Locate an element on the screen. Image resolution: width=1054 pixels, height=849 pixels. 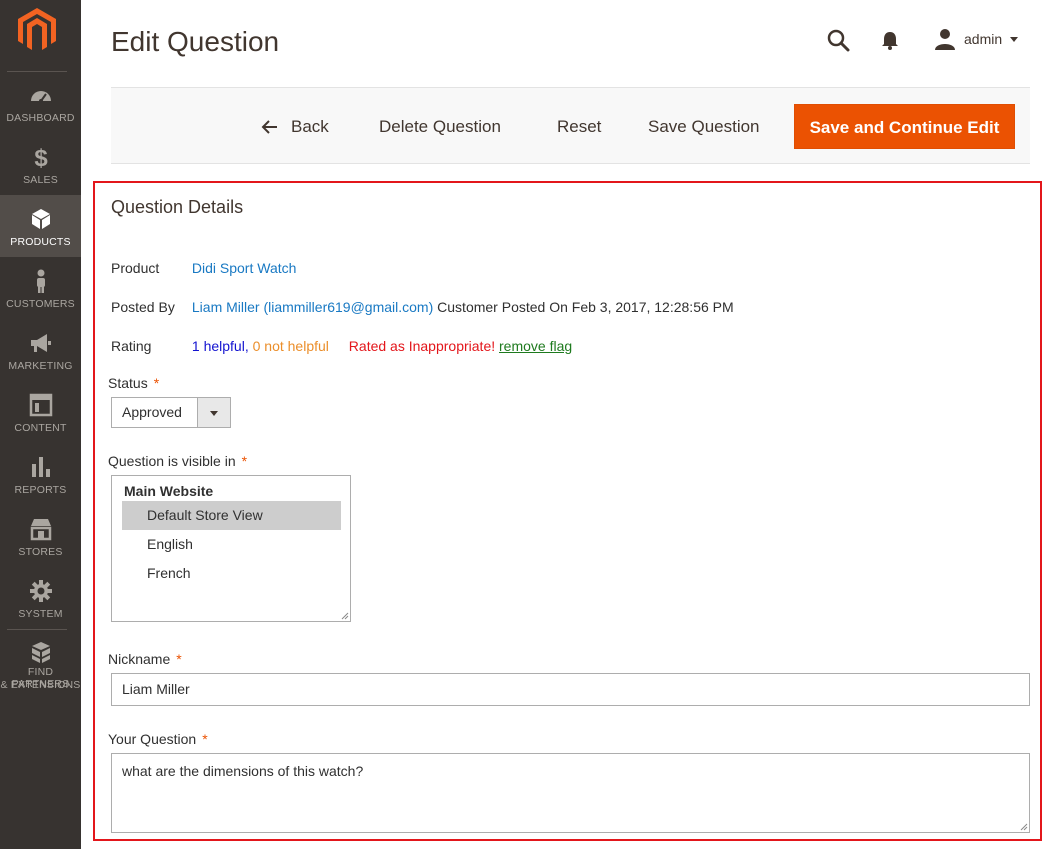
status-select: Approved is located at coordinates (171, 412).